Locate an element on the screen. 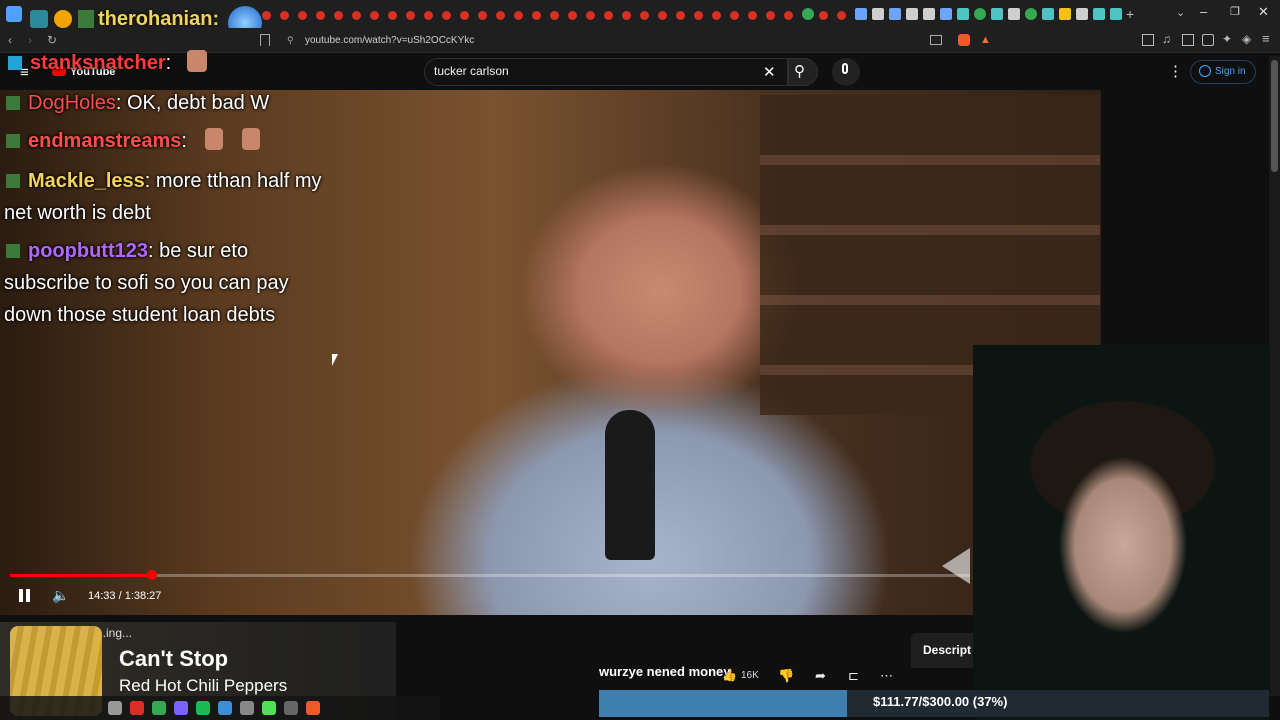  browser-menu-hamburger-icon: ≡ is located at coordinates (1266, 38).